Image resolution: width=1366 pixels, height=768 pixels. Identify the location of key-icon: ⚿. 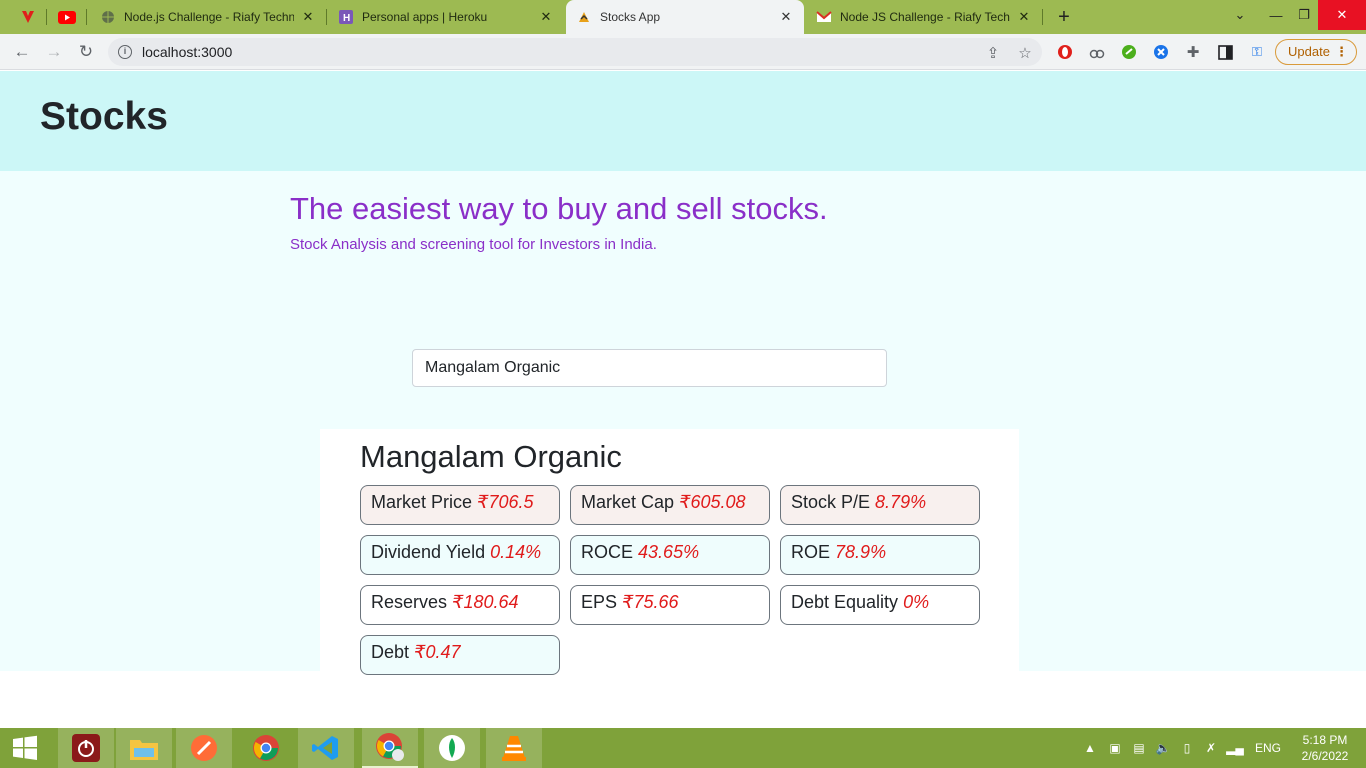
(1257, 52).